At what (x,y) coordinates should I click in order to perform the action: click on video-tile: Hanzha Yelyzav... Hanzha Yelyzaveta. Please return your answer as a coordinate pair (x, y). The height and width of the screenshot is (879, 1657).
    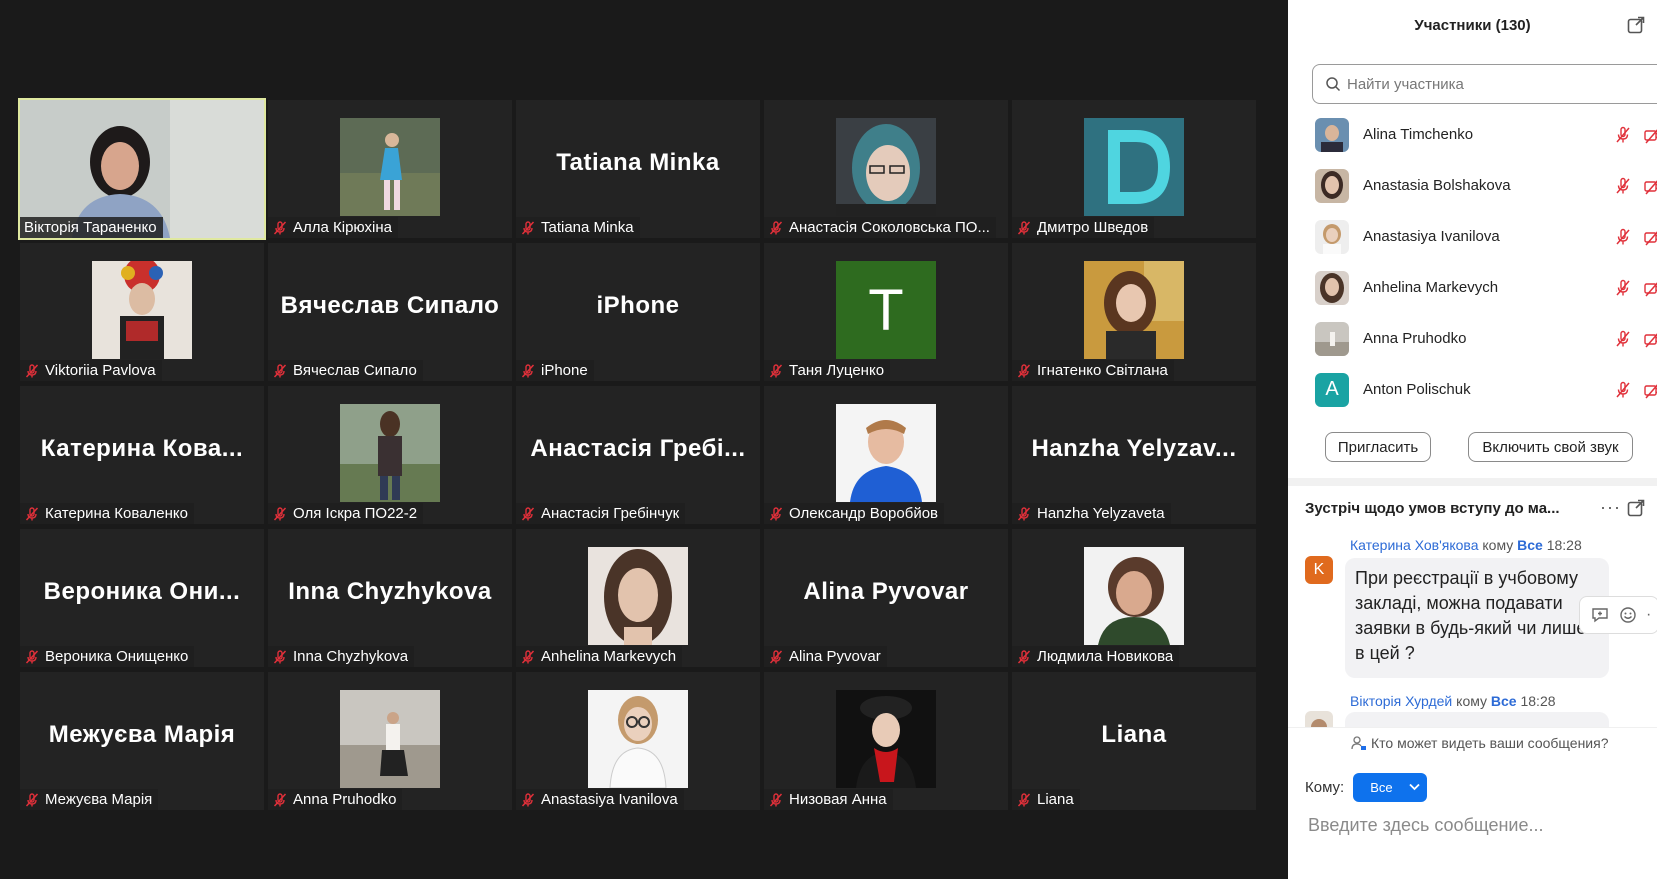
    Looking at the image, I should click on (1134, 455).